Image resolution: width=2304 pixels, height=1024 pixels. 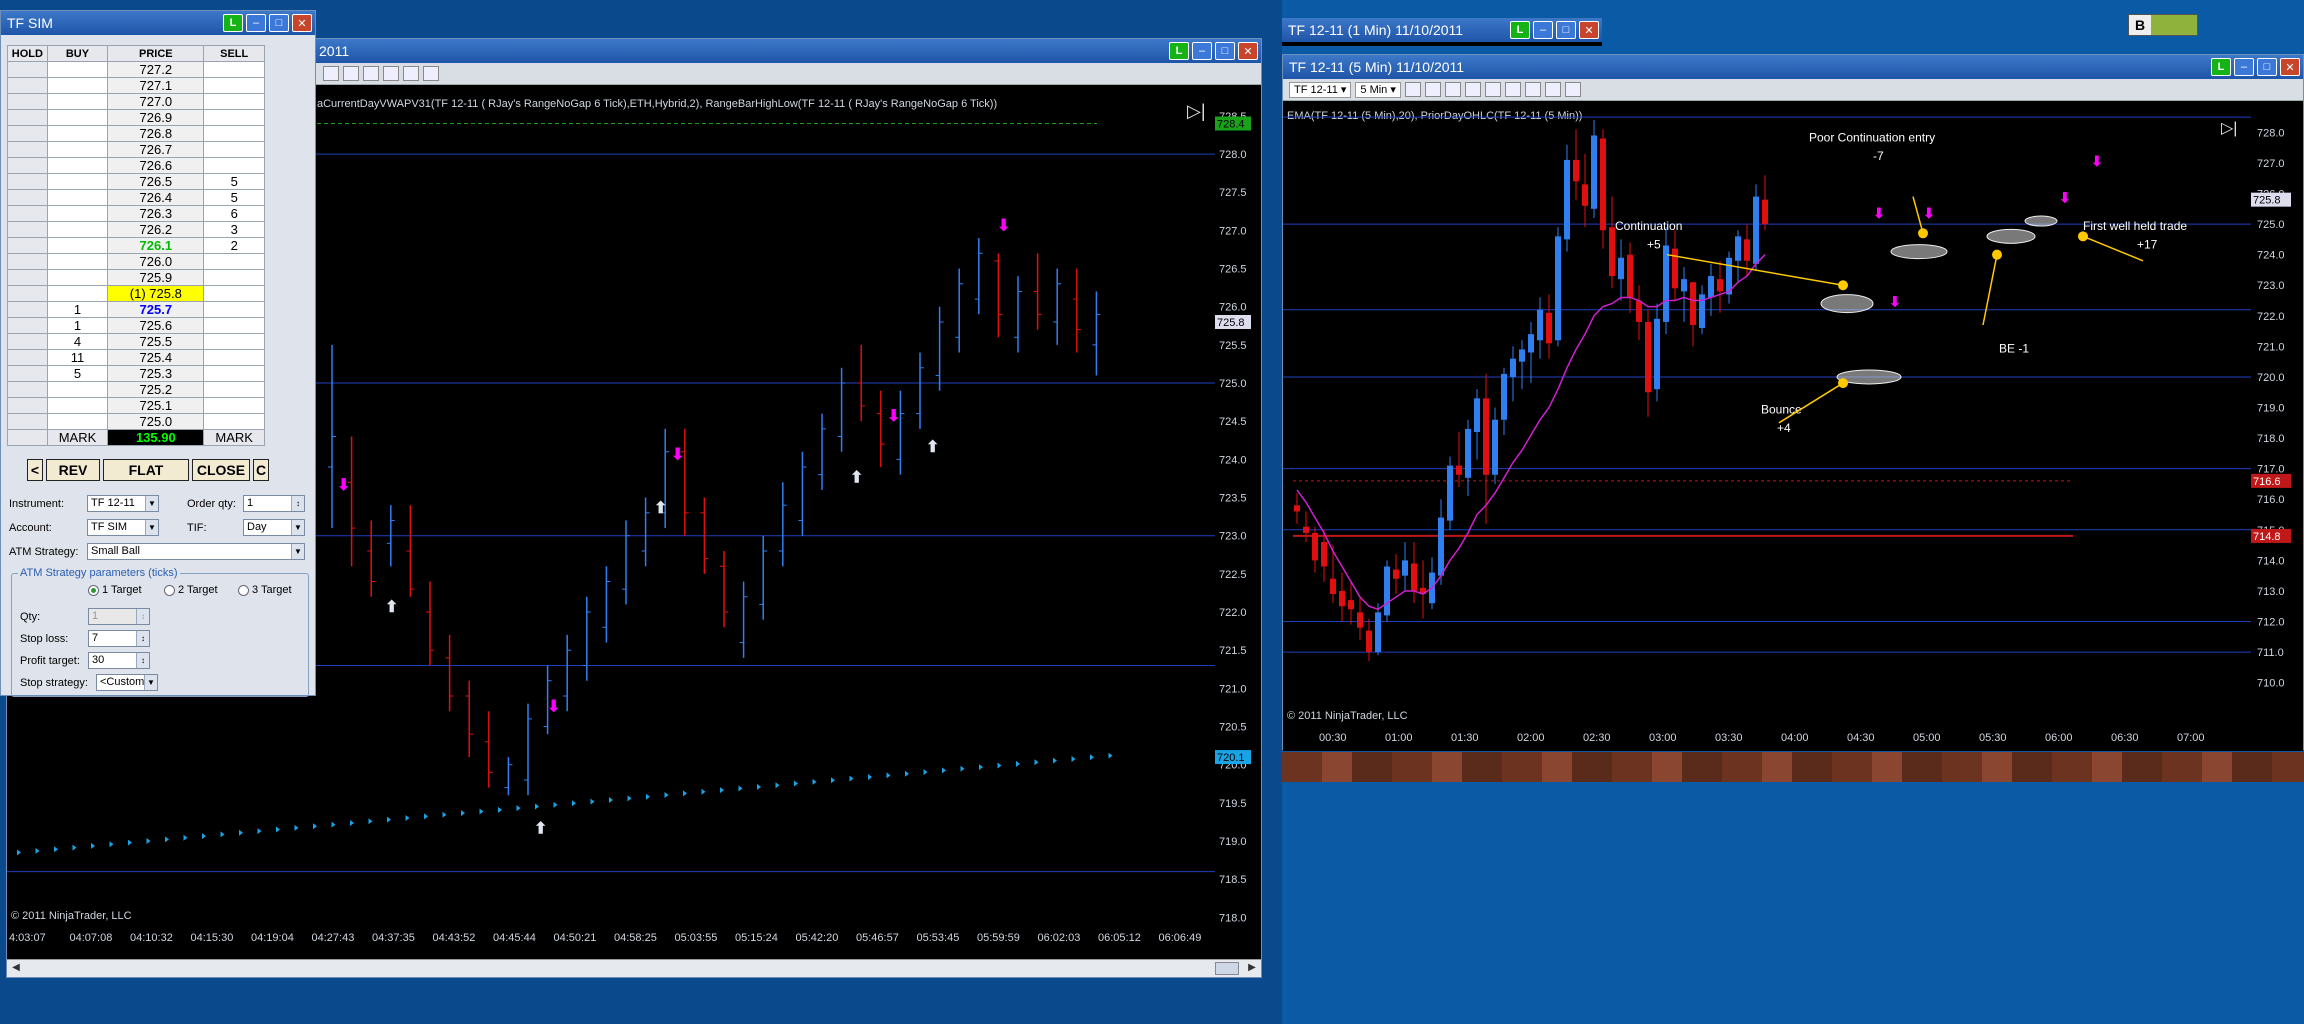 I want to click on ladder-row: 726.7, so click(x=136, y=149).